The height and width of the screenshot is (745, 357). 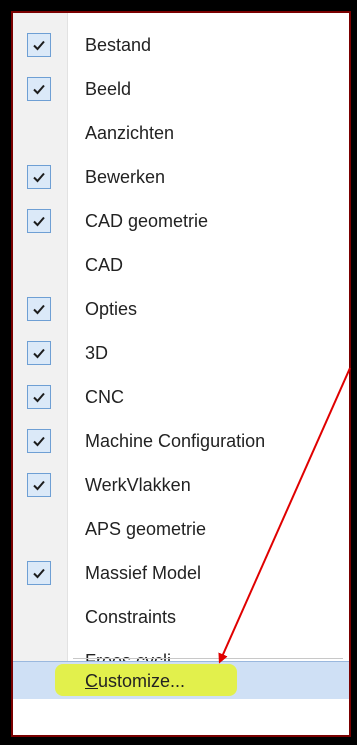 I want to click on menu-item-label: Beeld, so click(x=108, y=89).